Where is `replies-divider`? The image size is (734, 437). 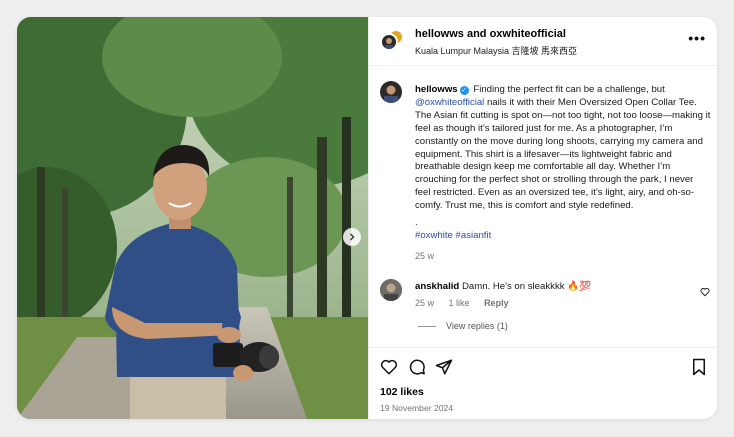
replies-divider is located at coordinates (427, 326).